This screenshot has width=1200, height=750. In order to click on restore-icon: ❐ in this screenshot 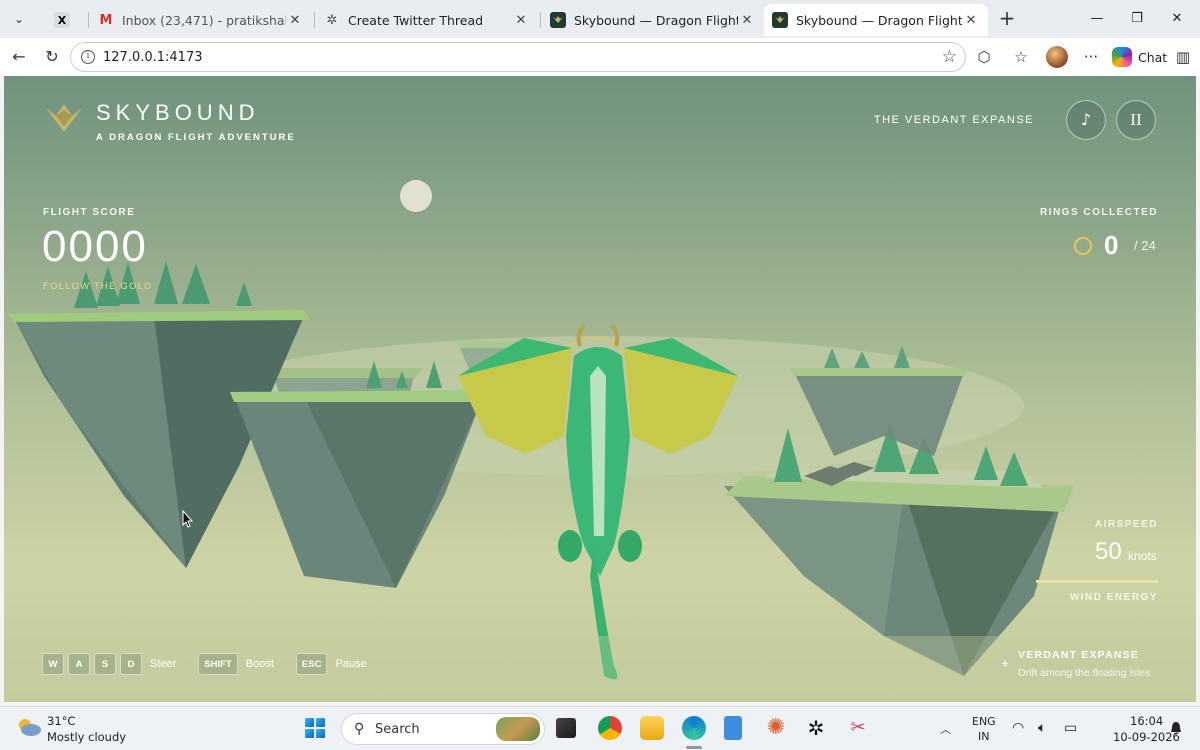, I will do `click(1137, 18)`.